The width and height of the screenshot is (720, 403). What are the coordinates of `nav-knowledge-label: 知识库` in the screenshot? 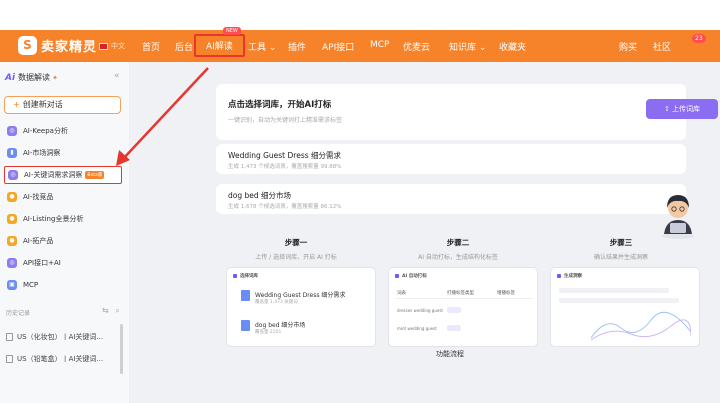 It's located at (463, 48).